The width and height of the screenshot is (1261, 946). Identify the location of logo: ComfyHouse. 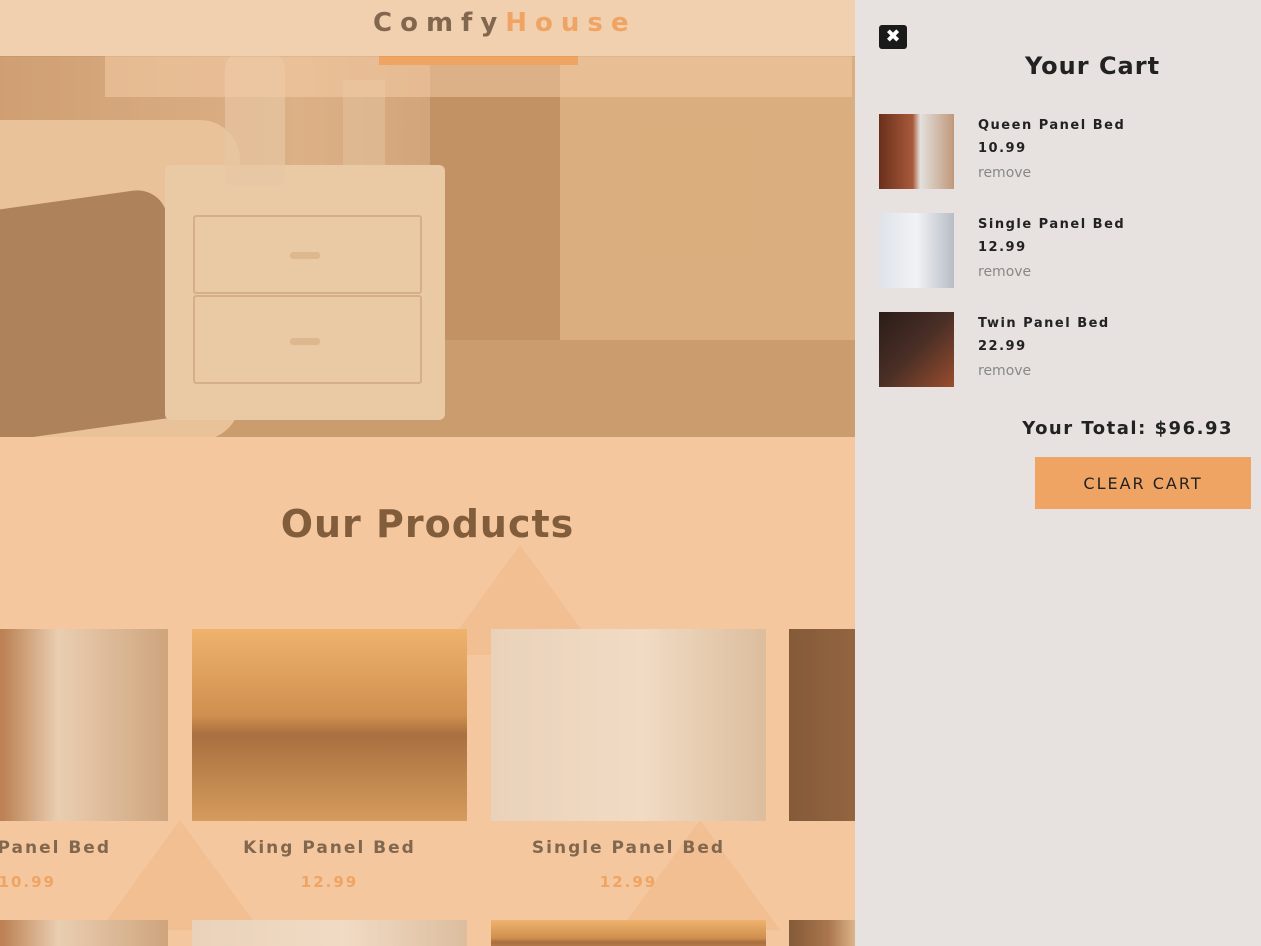
(505, 23).